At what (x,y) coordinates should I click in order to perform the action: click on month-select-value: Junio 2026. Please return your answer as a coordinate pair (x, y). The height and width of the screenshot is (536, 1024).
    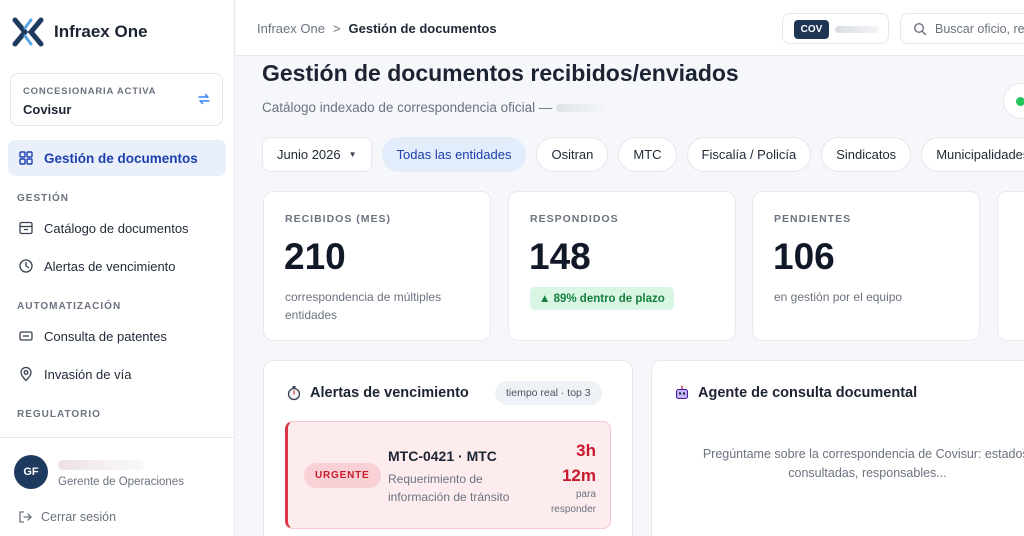
    Looking at the image, I should click on (309, 154).